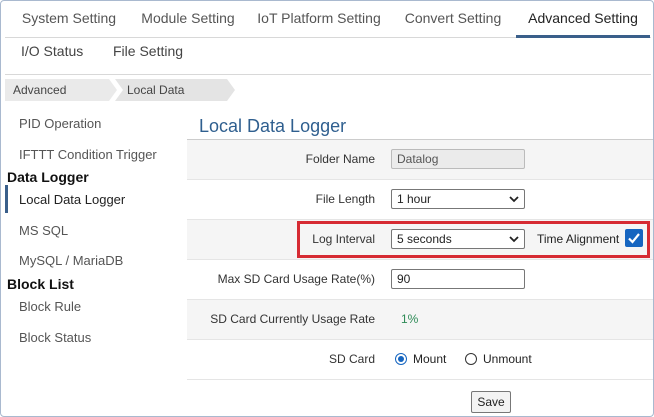 This screenshot has height=417, width=654. Describe the element at coordinates (6, 199) in the screenshot. I see `sidebar-active-indicator` at that location.